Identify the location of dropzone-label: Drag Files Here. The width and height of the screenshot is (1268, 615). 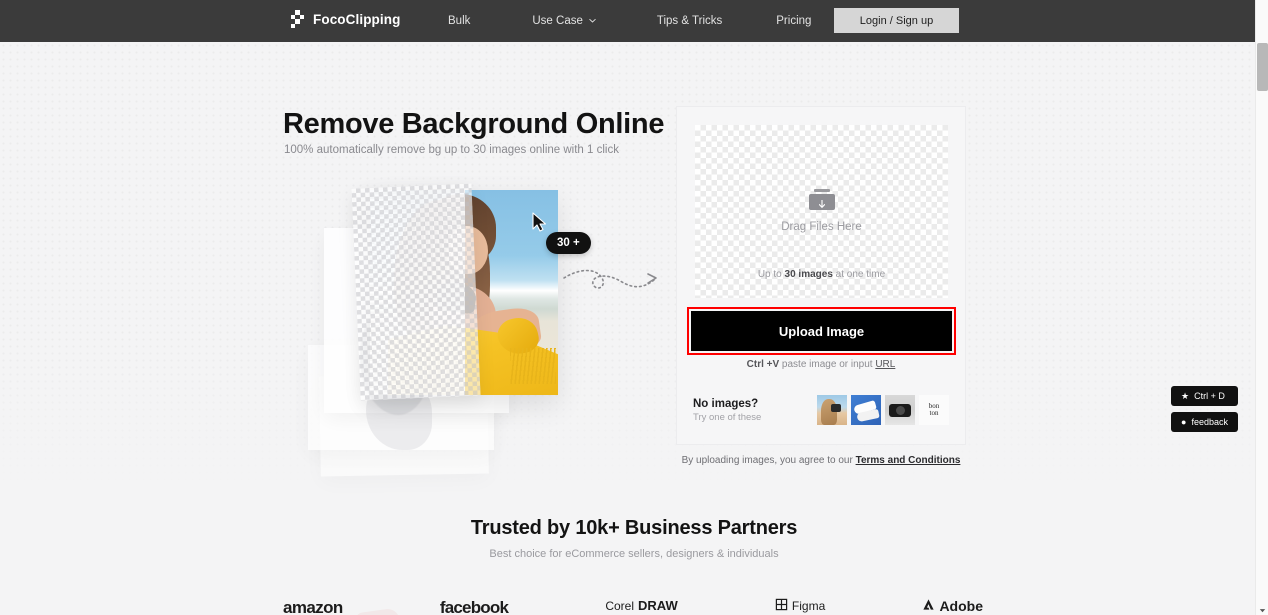
(821, 227).